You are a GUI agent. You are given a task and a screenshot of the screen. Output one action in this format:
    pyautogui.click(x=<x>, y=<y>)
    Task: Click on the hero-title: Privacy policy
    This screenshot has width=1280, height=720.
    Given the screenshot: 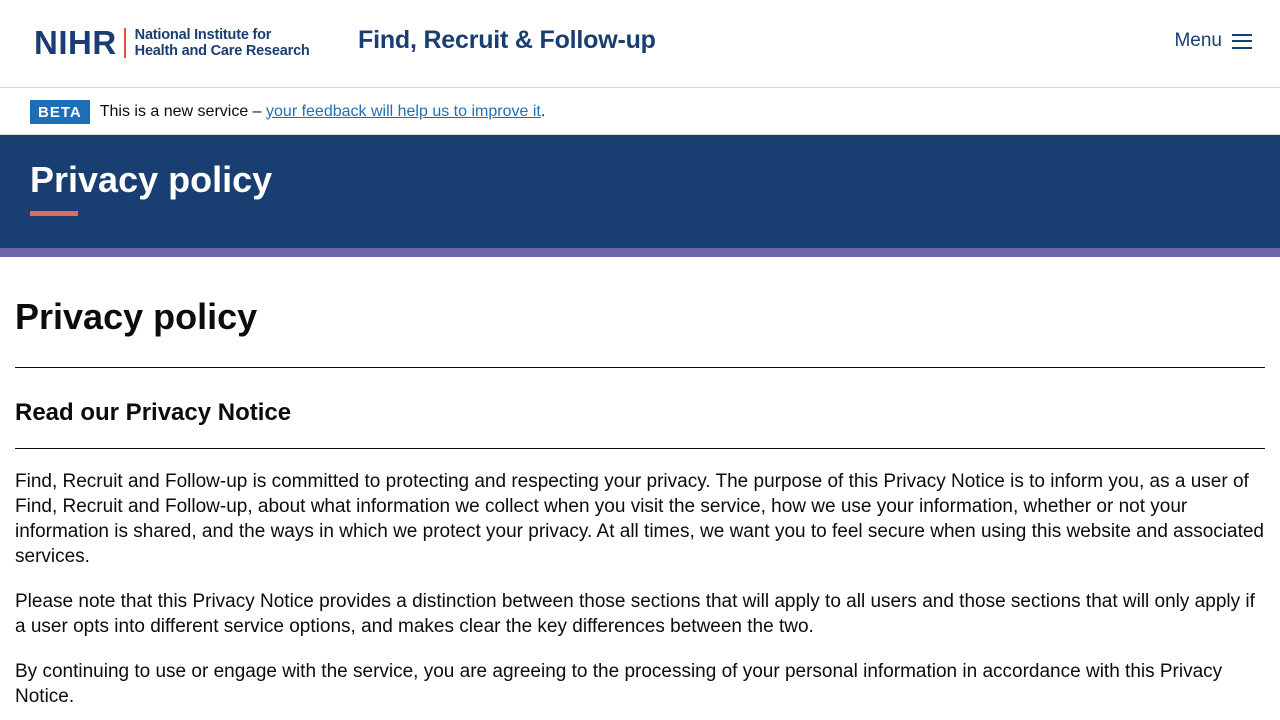 What is the action you would take?
    pyautogui.click(x=151, y=179)
    